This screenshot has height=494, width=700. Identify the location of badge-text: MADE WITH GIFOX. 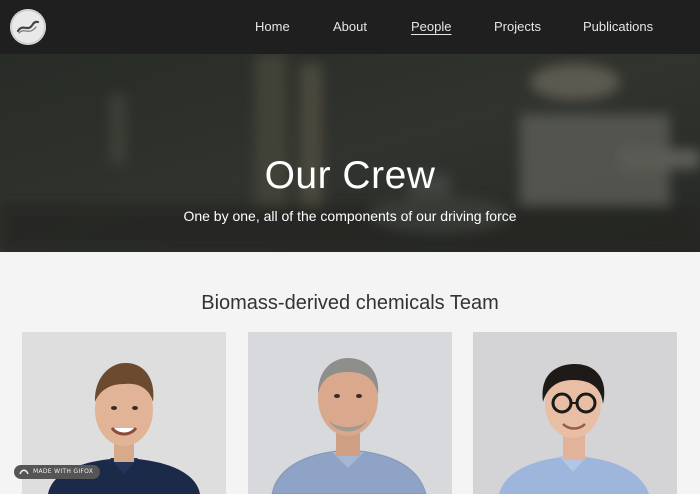
(63, 471).